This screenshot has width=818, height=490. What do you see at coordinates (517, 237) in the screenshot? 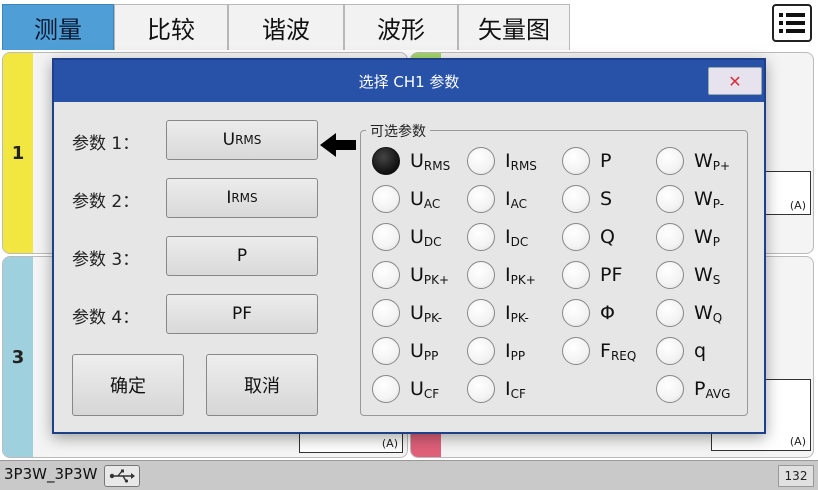
I see `option-label: IDC` at bounding box center [517, 237].